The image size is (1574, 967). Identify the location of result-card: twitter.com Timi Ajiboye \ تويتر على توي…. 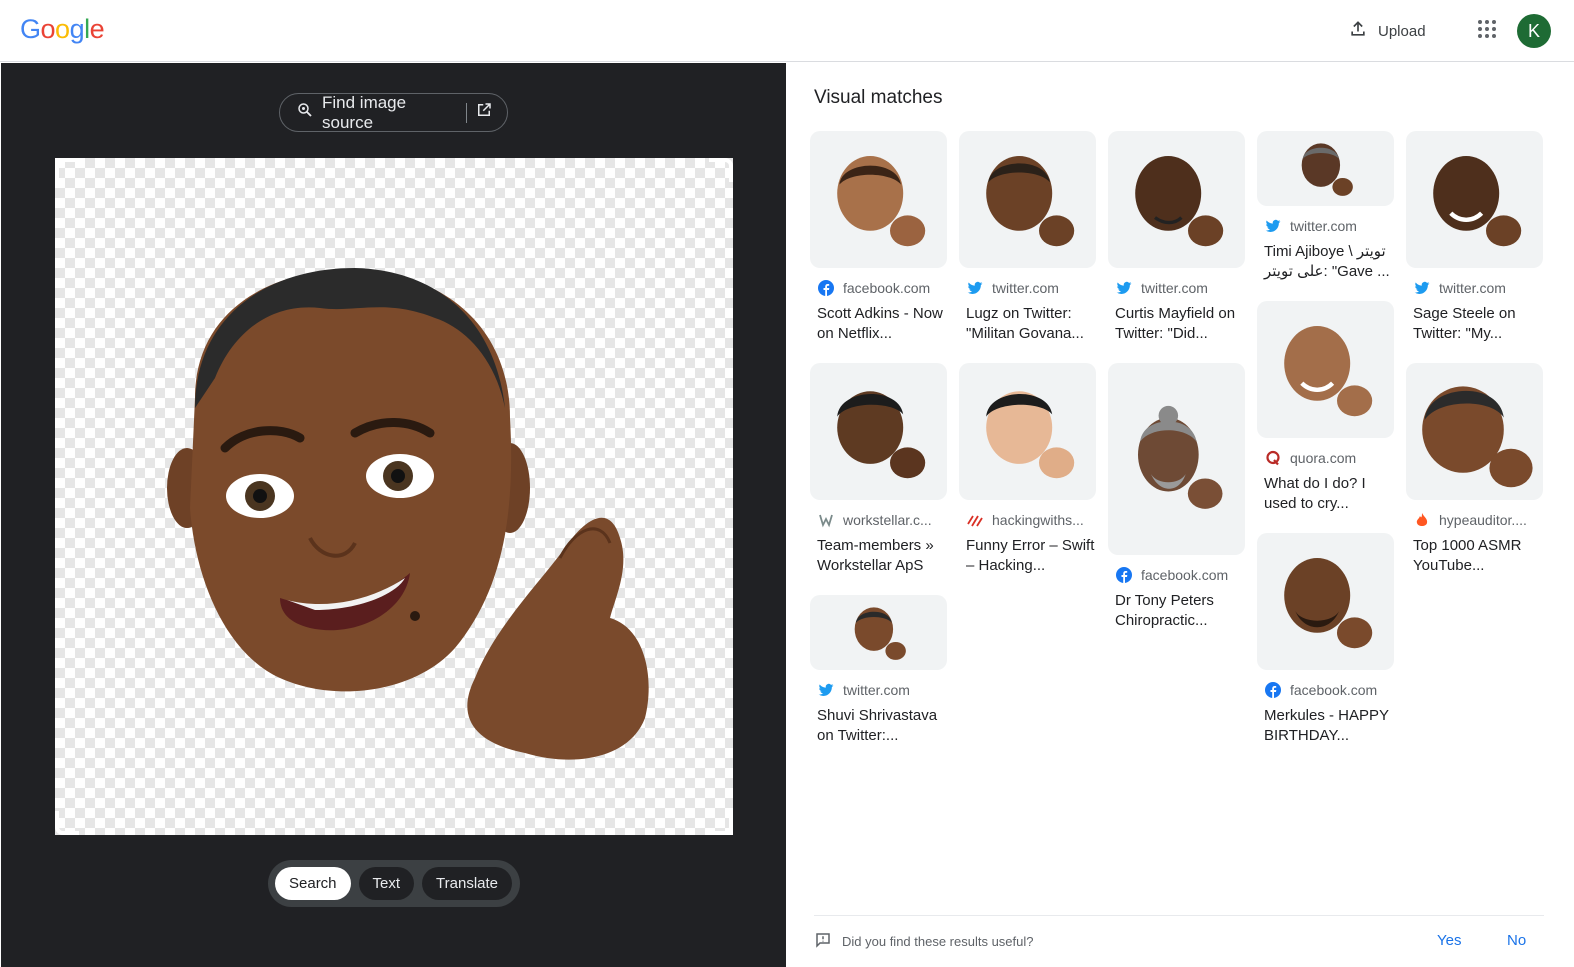
(1325, 206).